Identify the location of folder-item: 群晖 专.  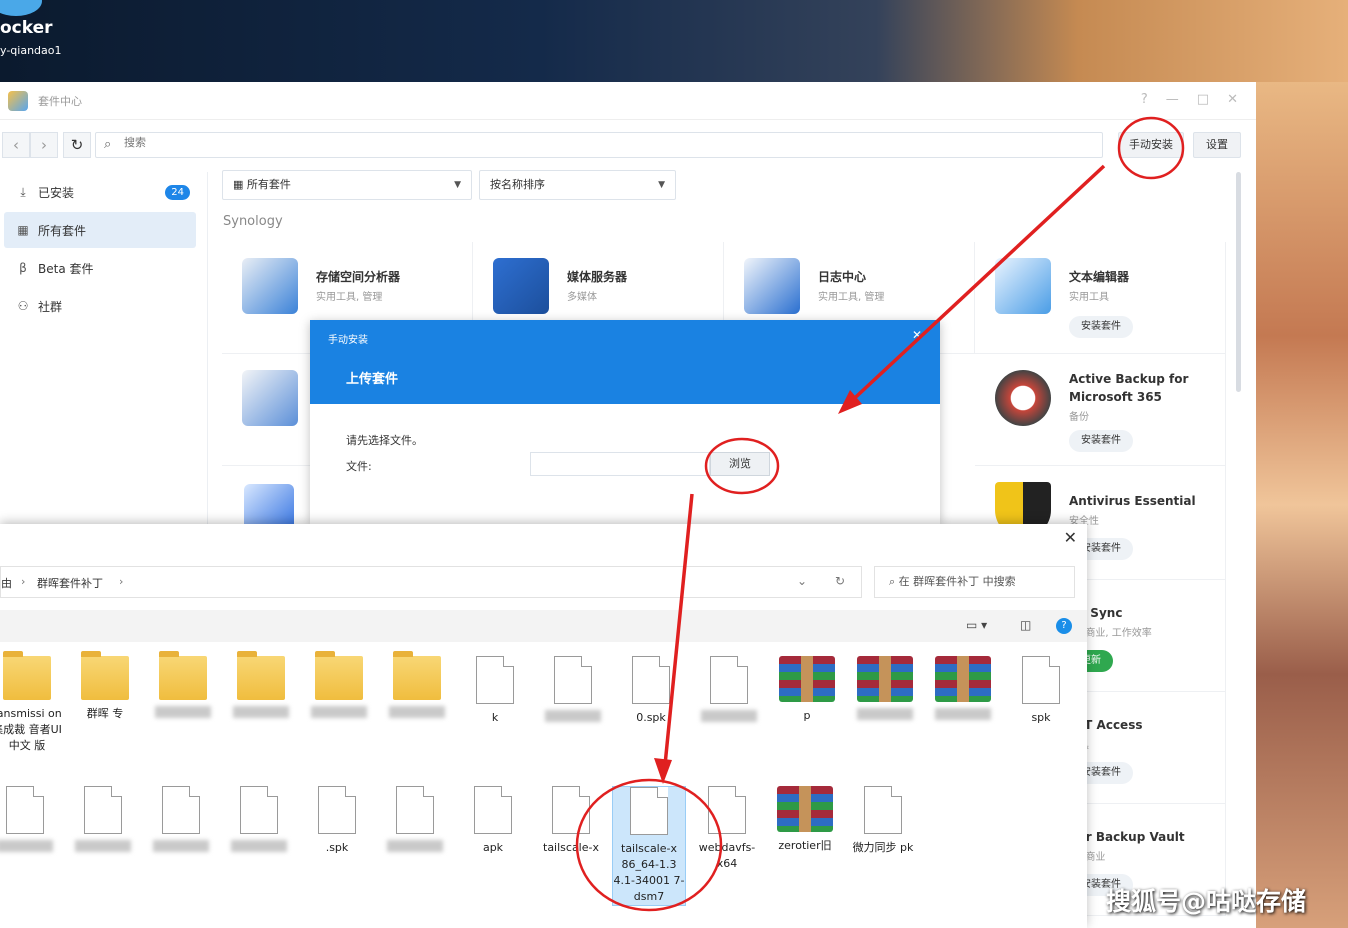
(105, 686).